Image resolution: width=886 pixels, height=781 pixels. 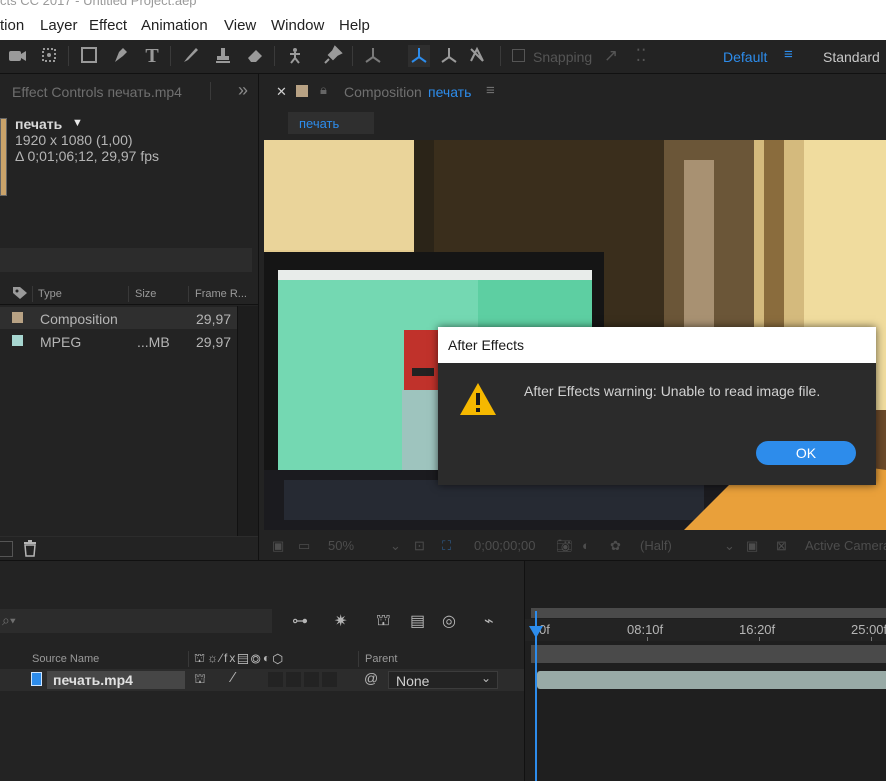 I want to click on show-channel-icon: ◐, so click(x=586, y=545).